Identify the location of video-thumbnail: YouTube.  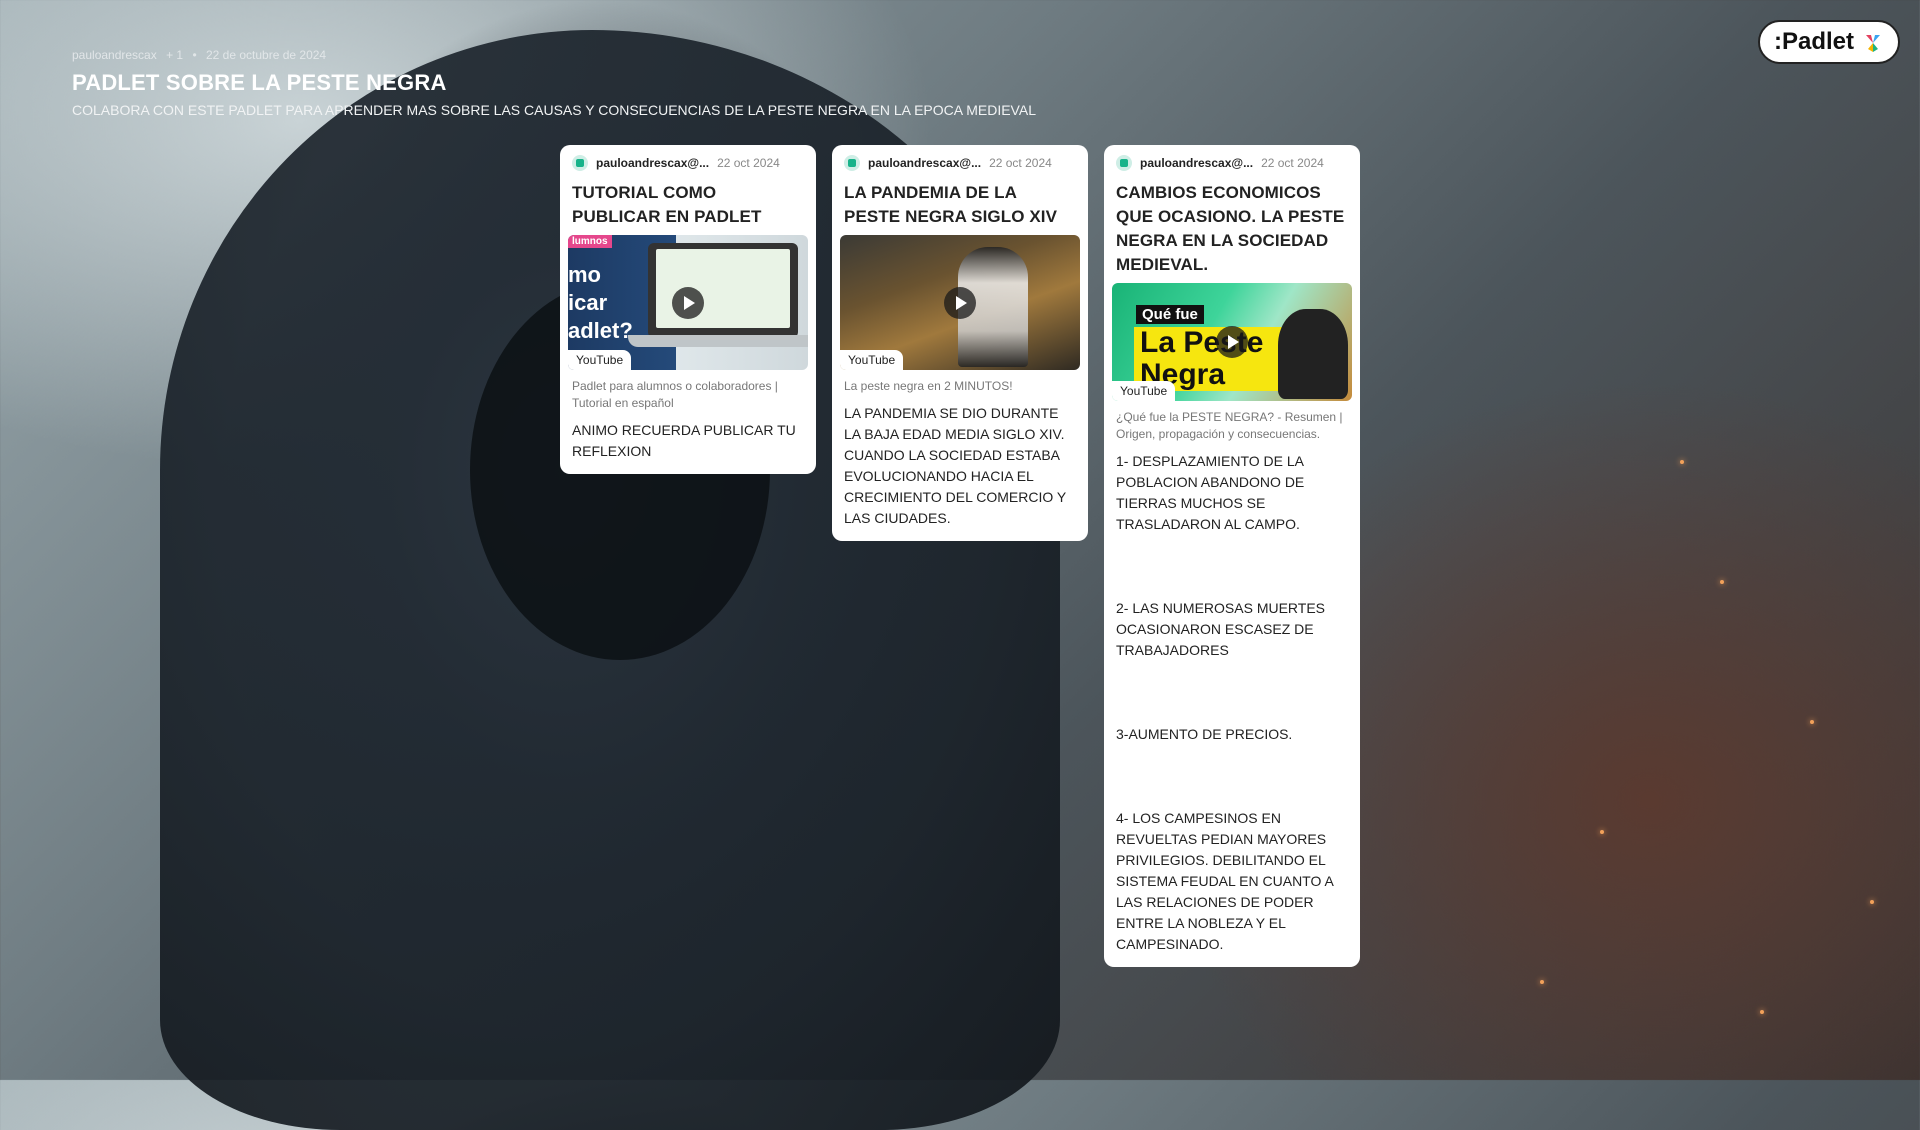
(960, 302).